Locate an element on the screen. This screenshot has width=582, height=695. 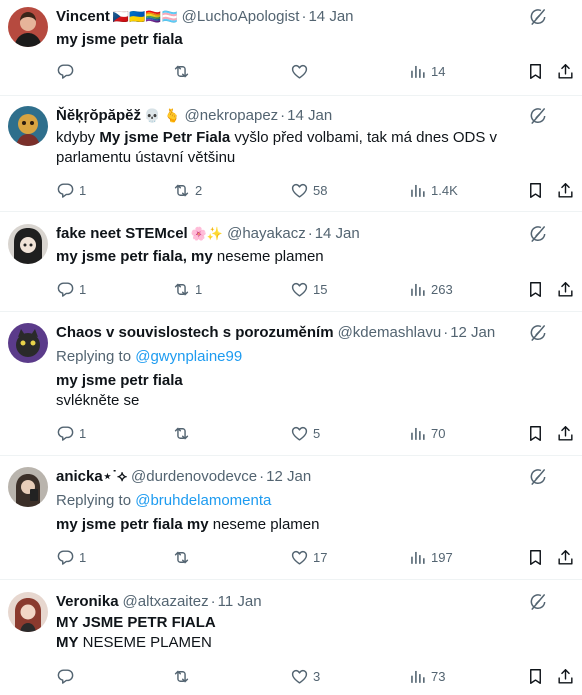
tweet-header: anicka⋆˙⟡ @durdenovodevce · 12 Jan is located at coordinates (183, 477).